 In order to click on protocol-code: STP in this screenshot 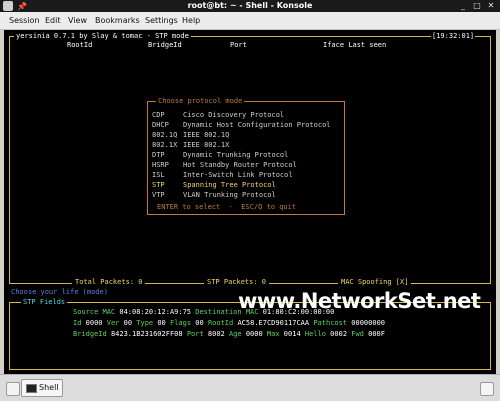, I will do `click(158, 185)`.